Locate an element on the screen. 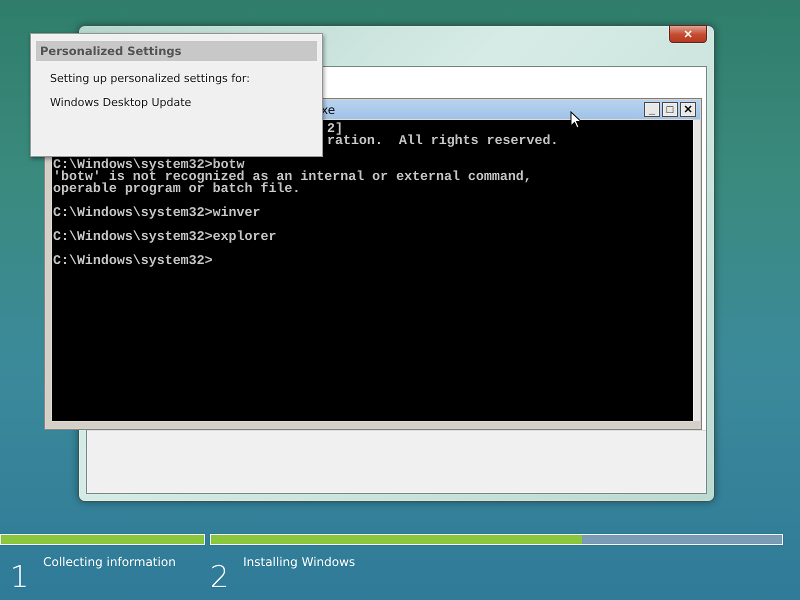  step-number: 1 is located at coordinates (20, 578).